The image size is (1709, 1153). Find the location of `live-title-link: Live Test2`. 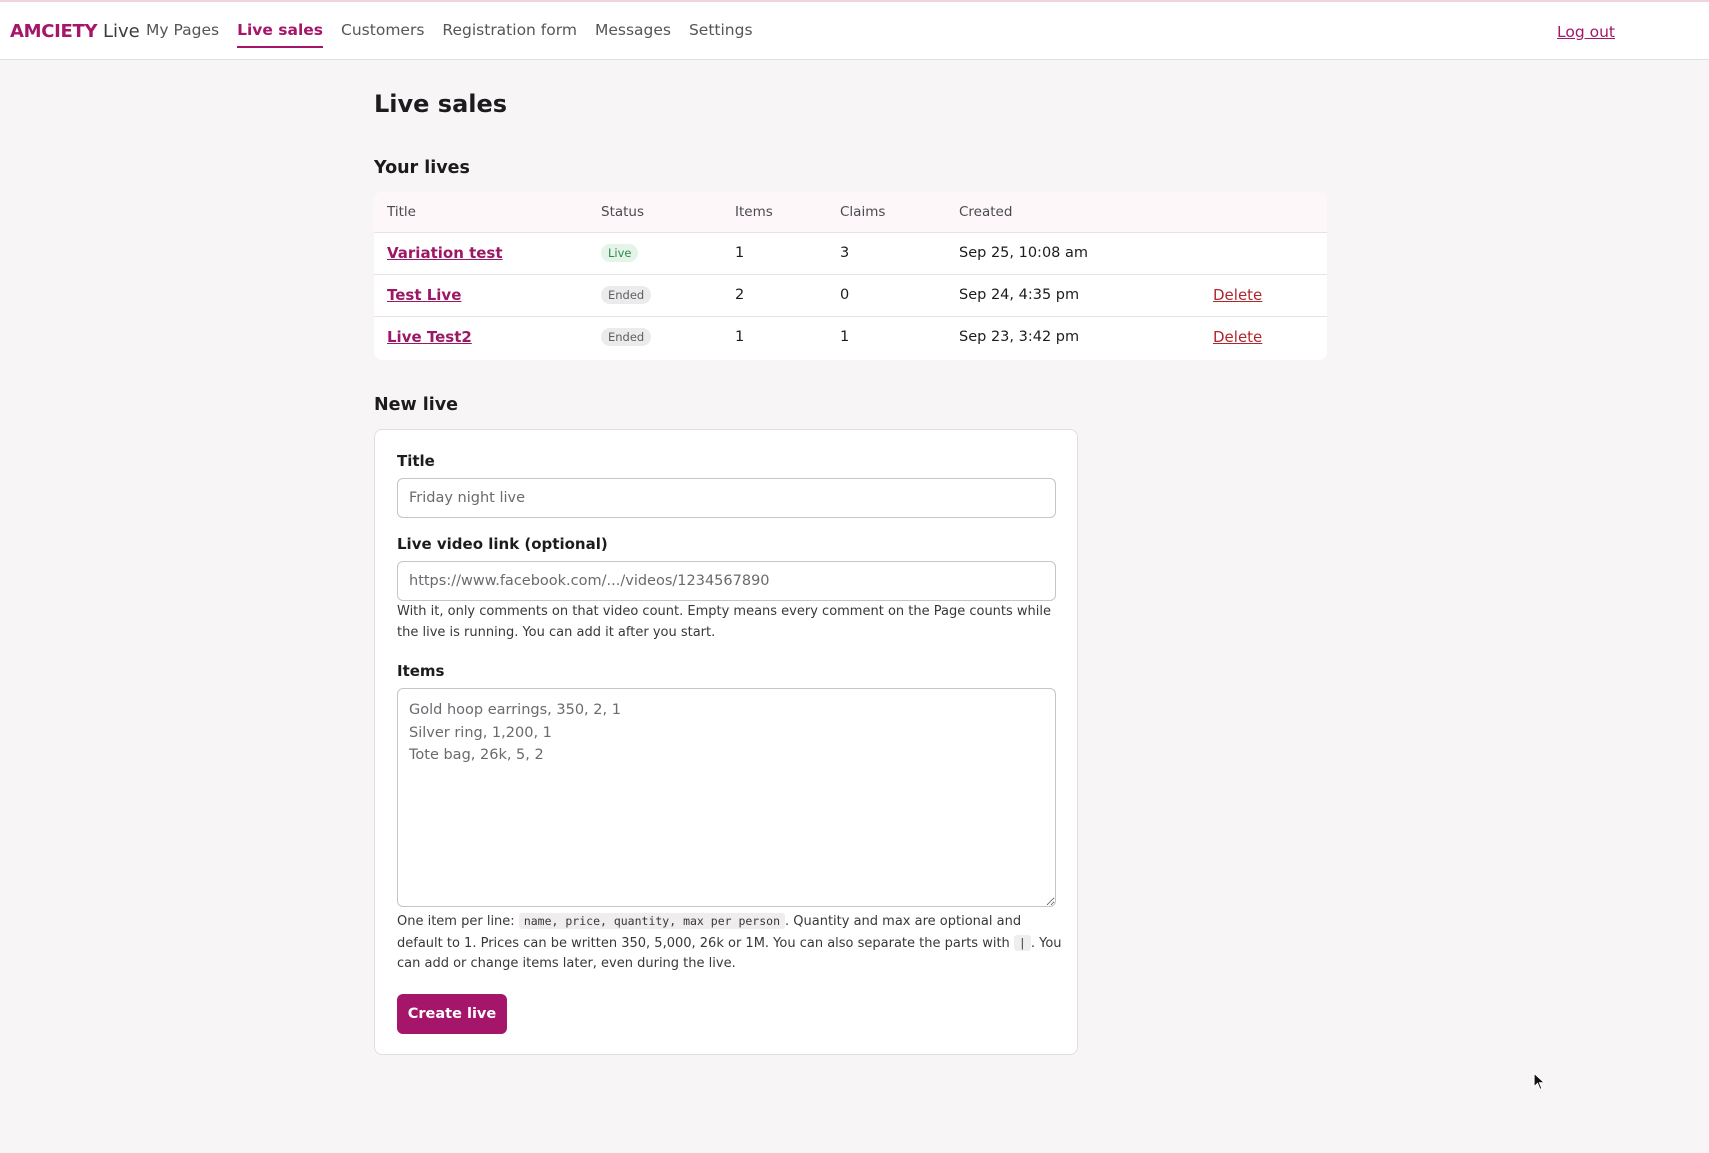

live-title-link: Live Test2 is located at coordinates (429, 337).